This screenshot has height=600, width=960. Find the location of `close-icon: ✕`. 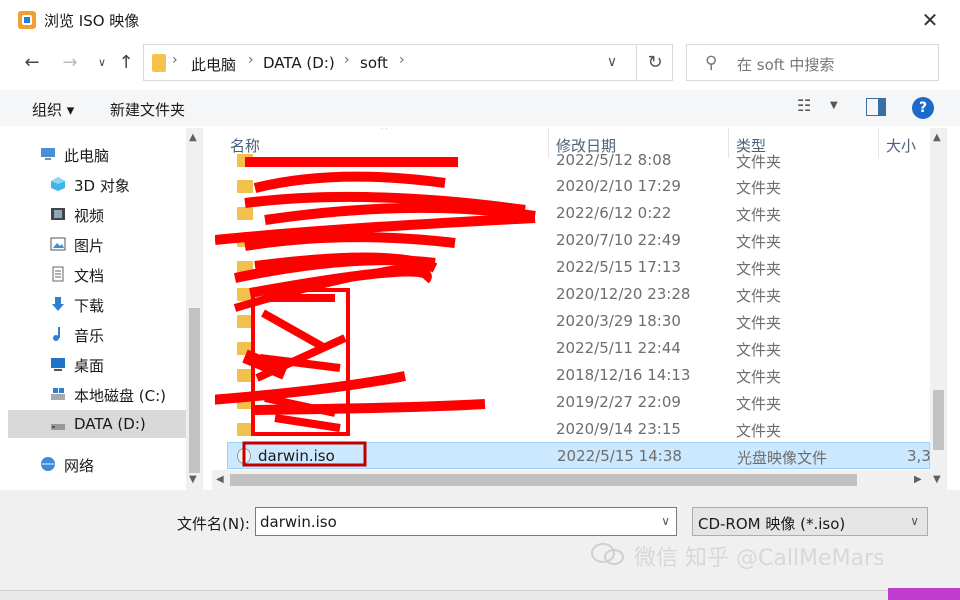

close-icon: ✕ is located at coordinates (930, 20).